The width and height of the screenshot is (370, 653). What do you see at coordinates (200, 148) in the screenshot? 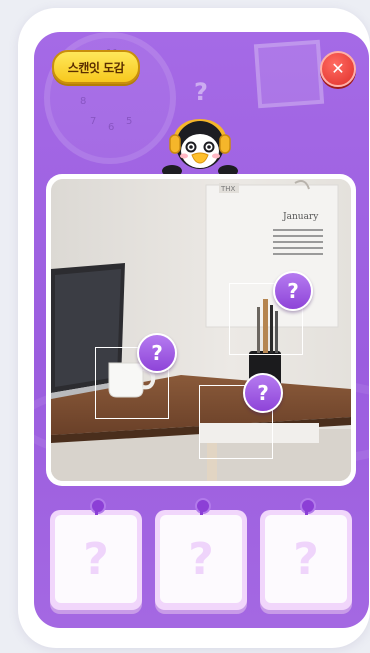
I see `penguin-mascot-icon` at bounding box center [200, 148].